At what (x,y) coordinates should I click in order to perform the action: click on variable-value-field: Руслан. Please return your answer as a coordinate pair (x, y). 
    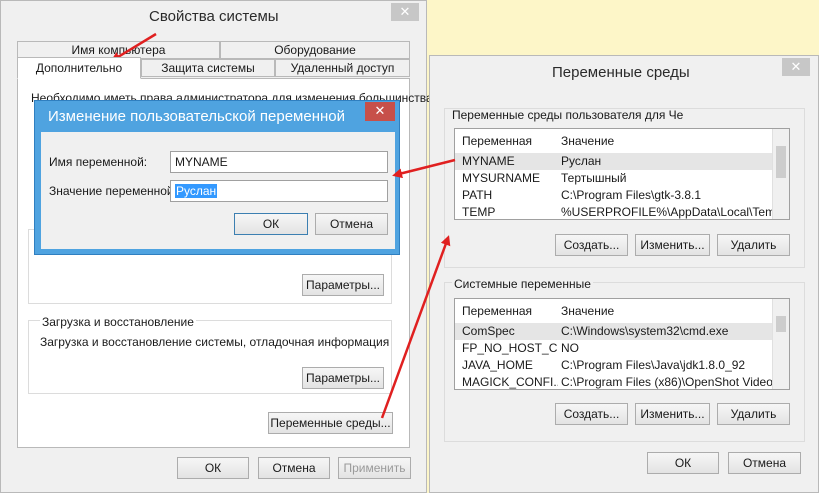
    Looking at the image, I should click on (279, 191).